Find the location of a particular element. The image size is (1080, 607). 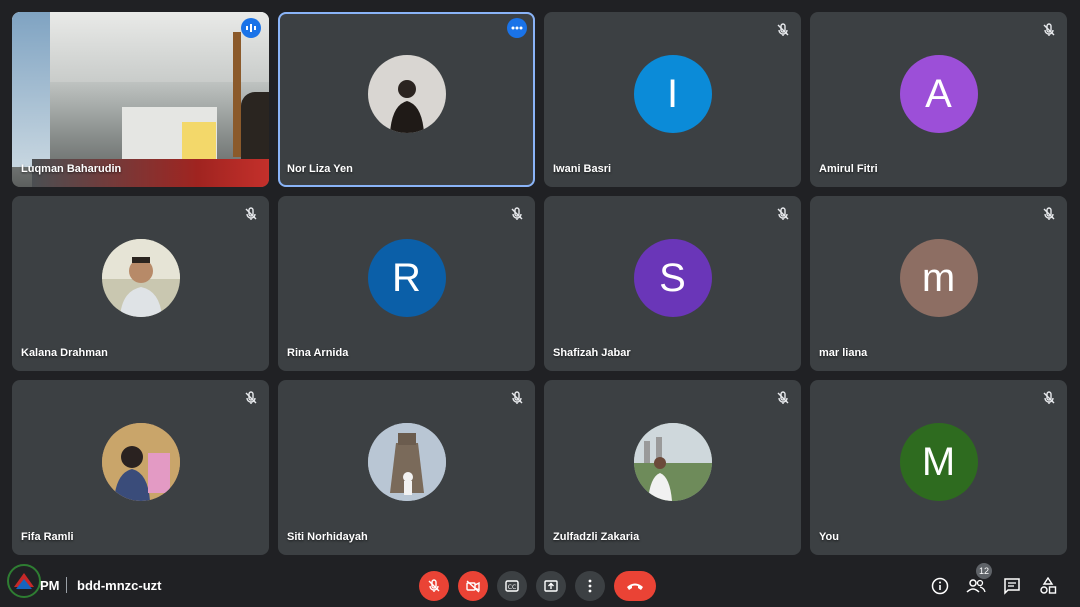

participant-tile-shafizah: S Shafizah Jabar is located at coordinates (672, 283).